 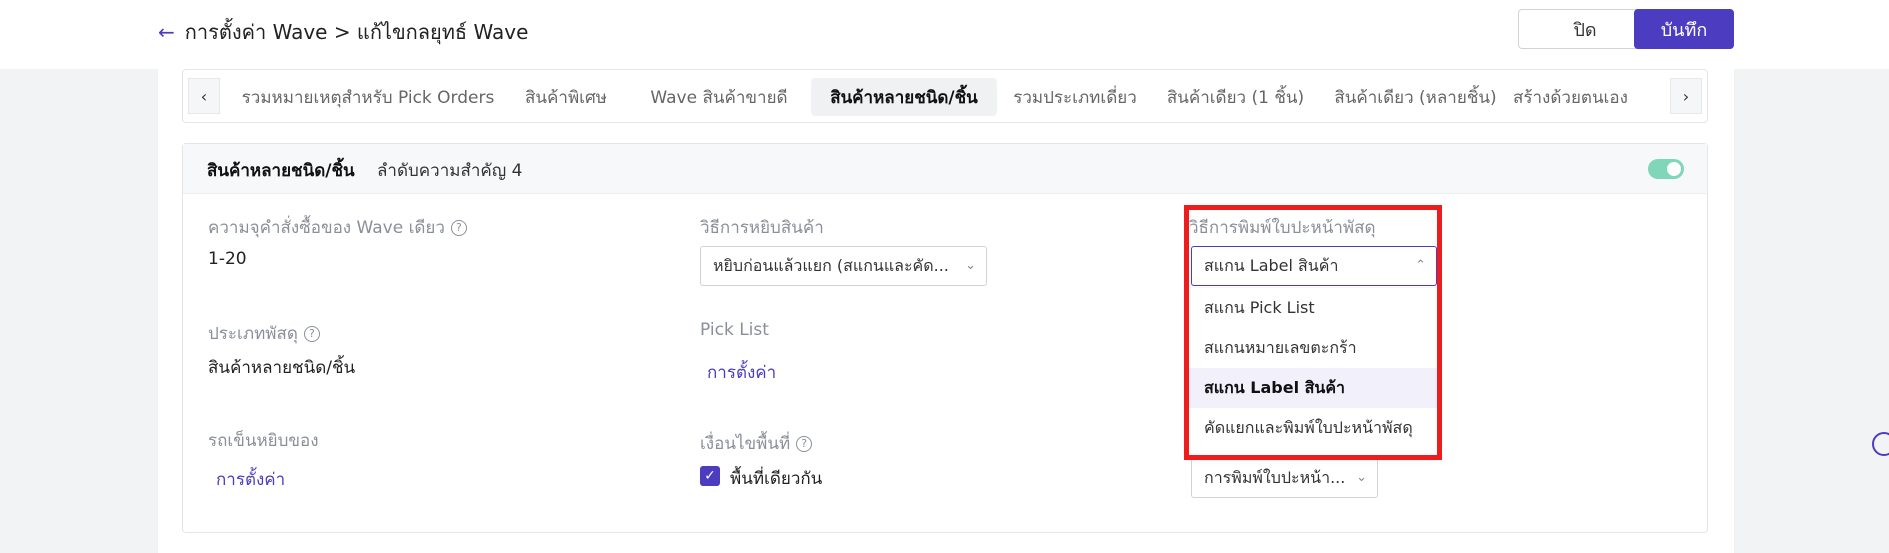 What do you see at coordinates (281, 171) in the screenshot?
I see `card-title: สินค้าหลายชนิด/ชิ้น` at bounding box center [281, 171].